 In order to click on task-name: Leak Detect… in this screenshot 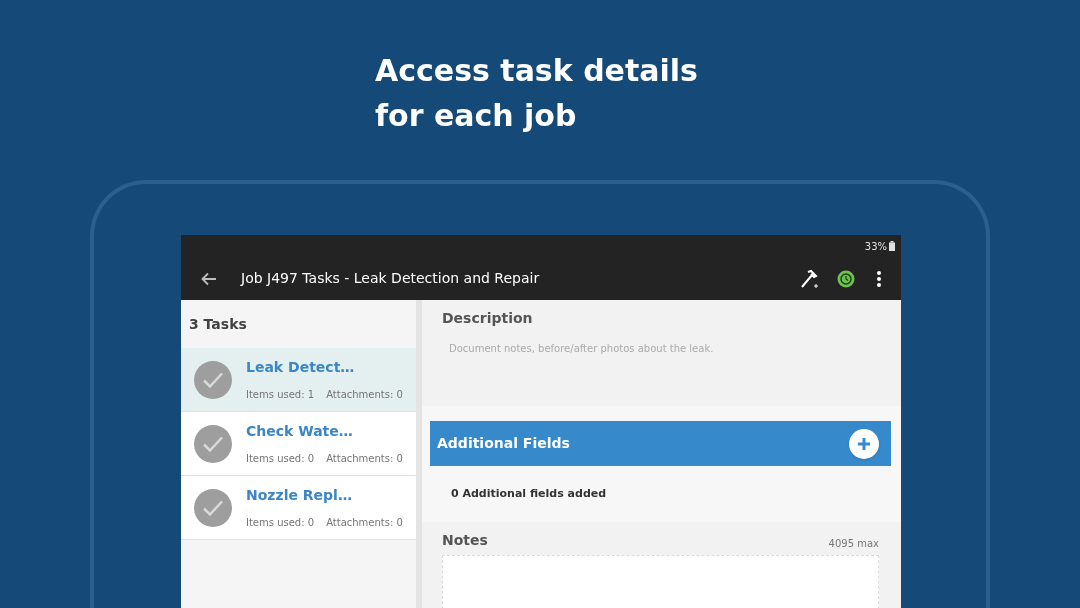, I will do `click(301, 367)`.